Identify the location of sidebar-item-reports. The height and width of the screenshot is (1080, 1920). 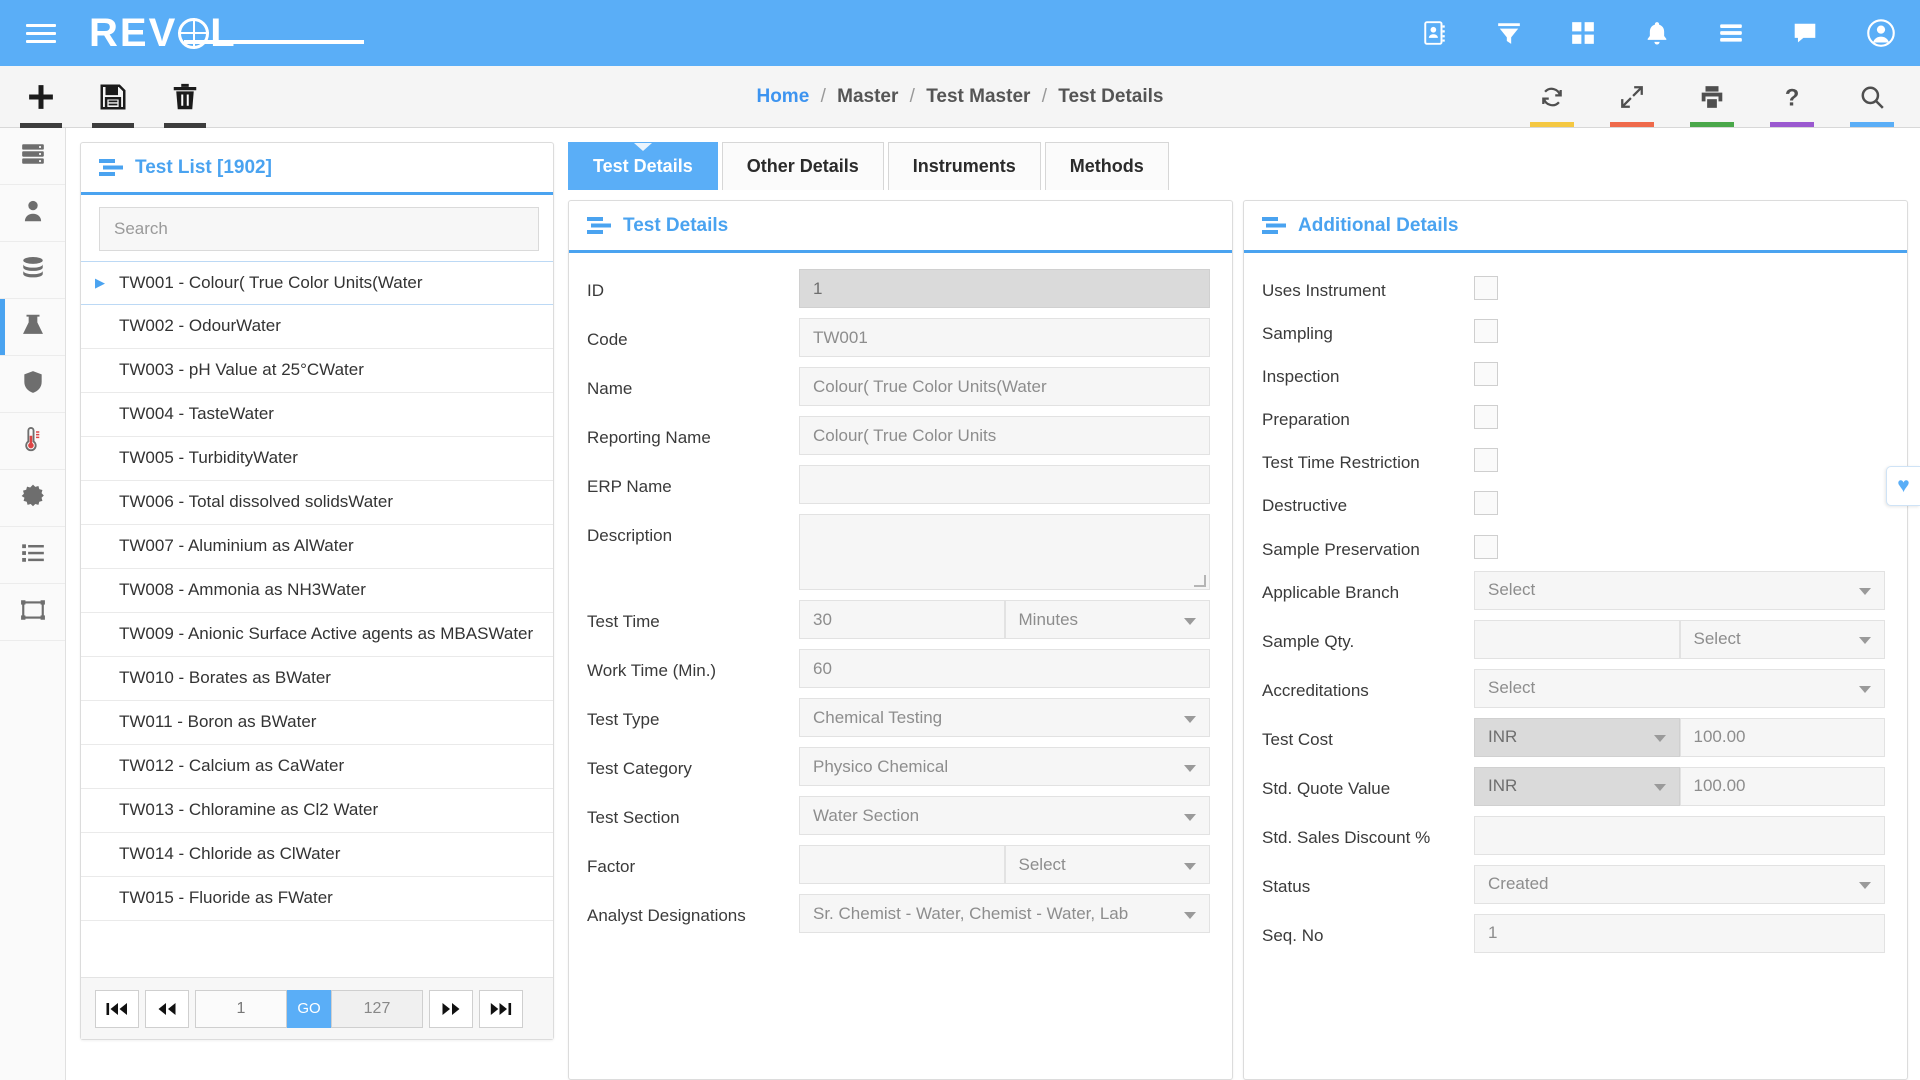
(32, 555).